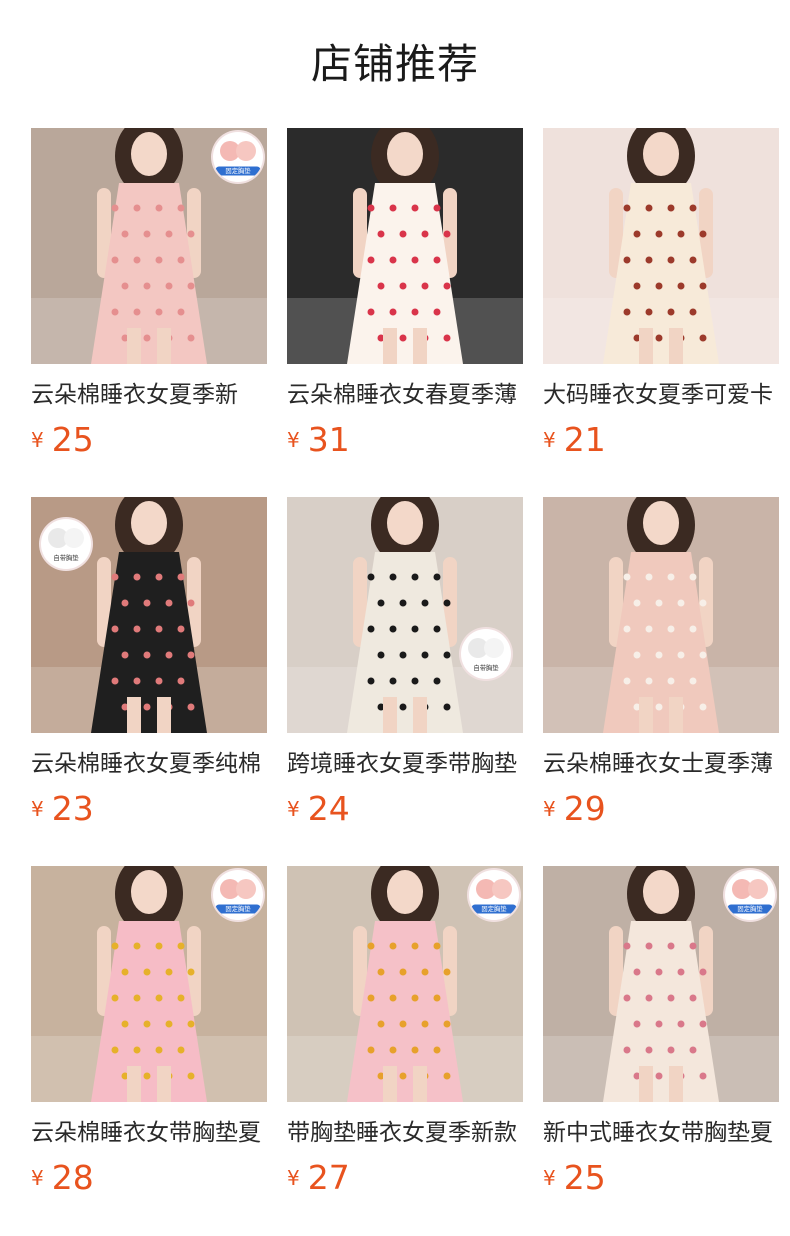 Image resolution: width=790 pixels, height=1236 pixels. Describe the element at coordinates (661, 764) in the screenshot. I see `product-title: 云朵棉睡衣女士夏季薄` at that location.